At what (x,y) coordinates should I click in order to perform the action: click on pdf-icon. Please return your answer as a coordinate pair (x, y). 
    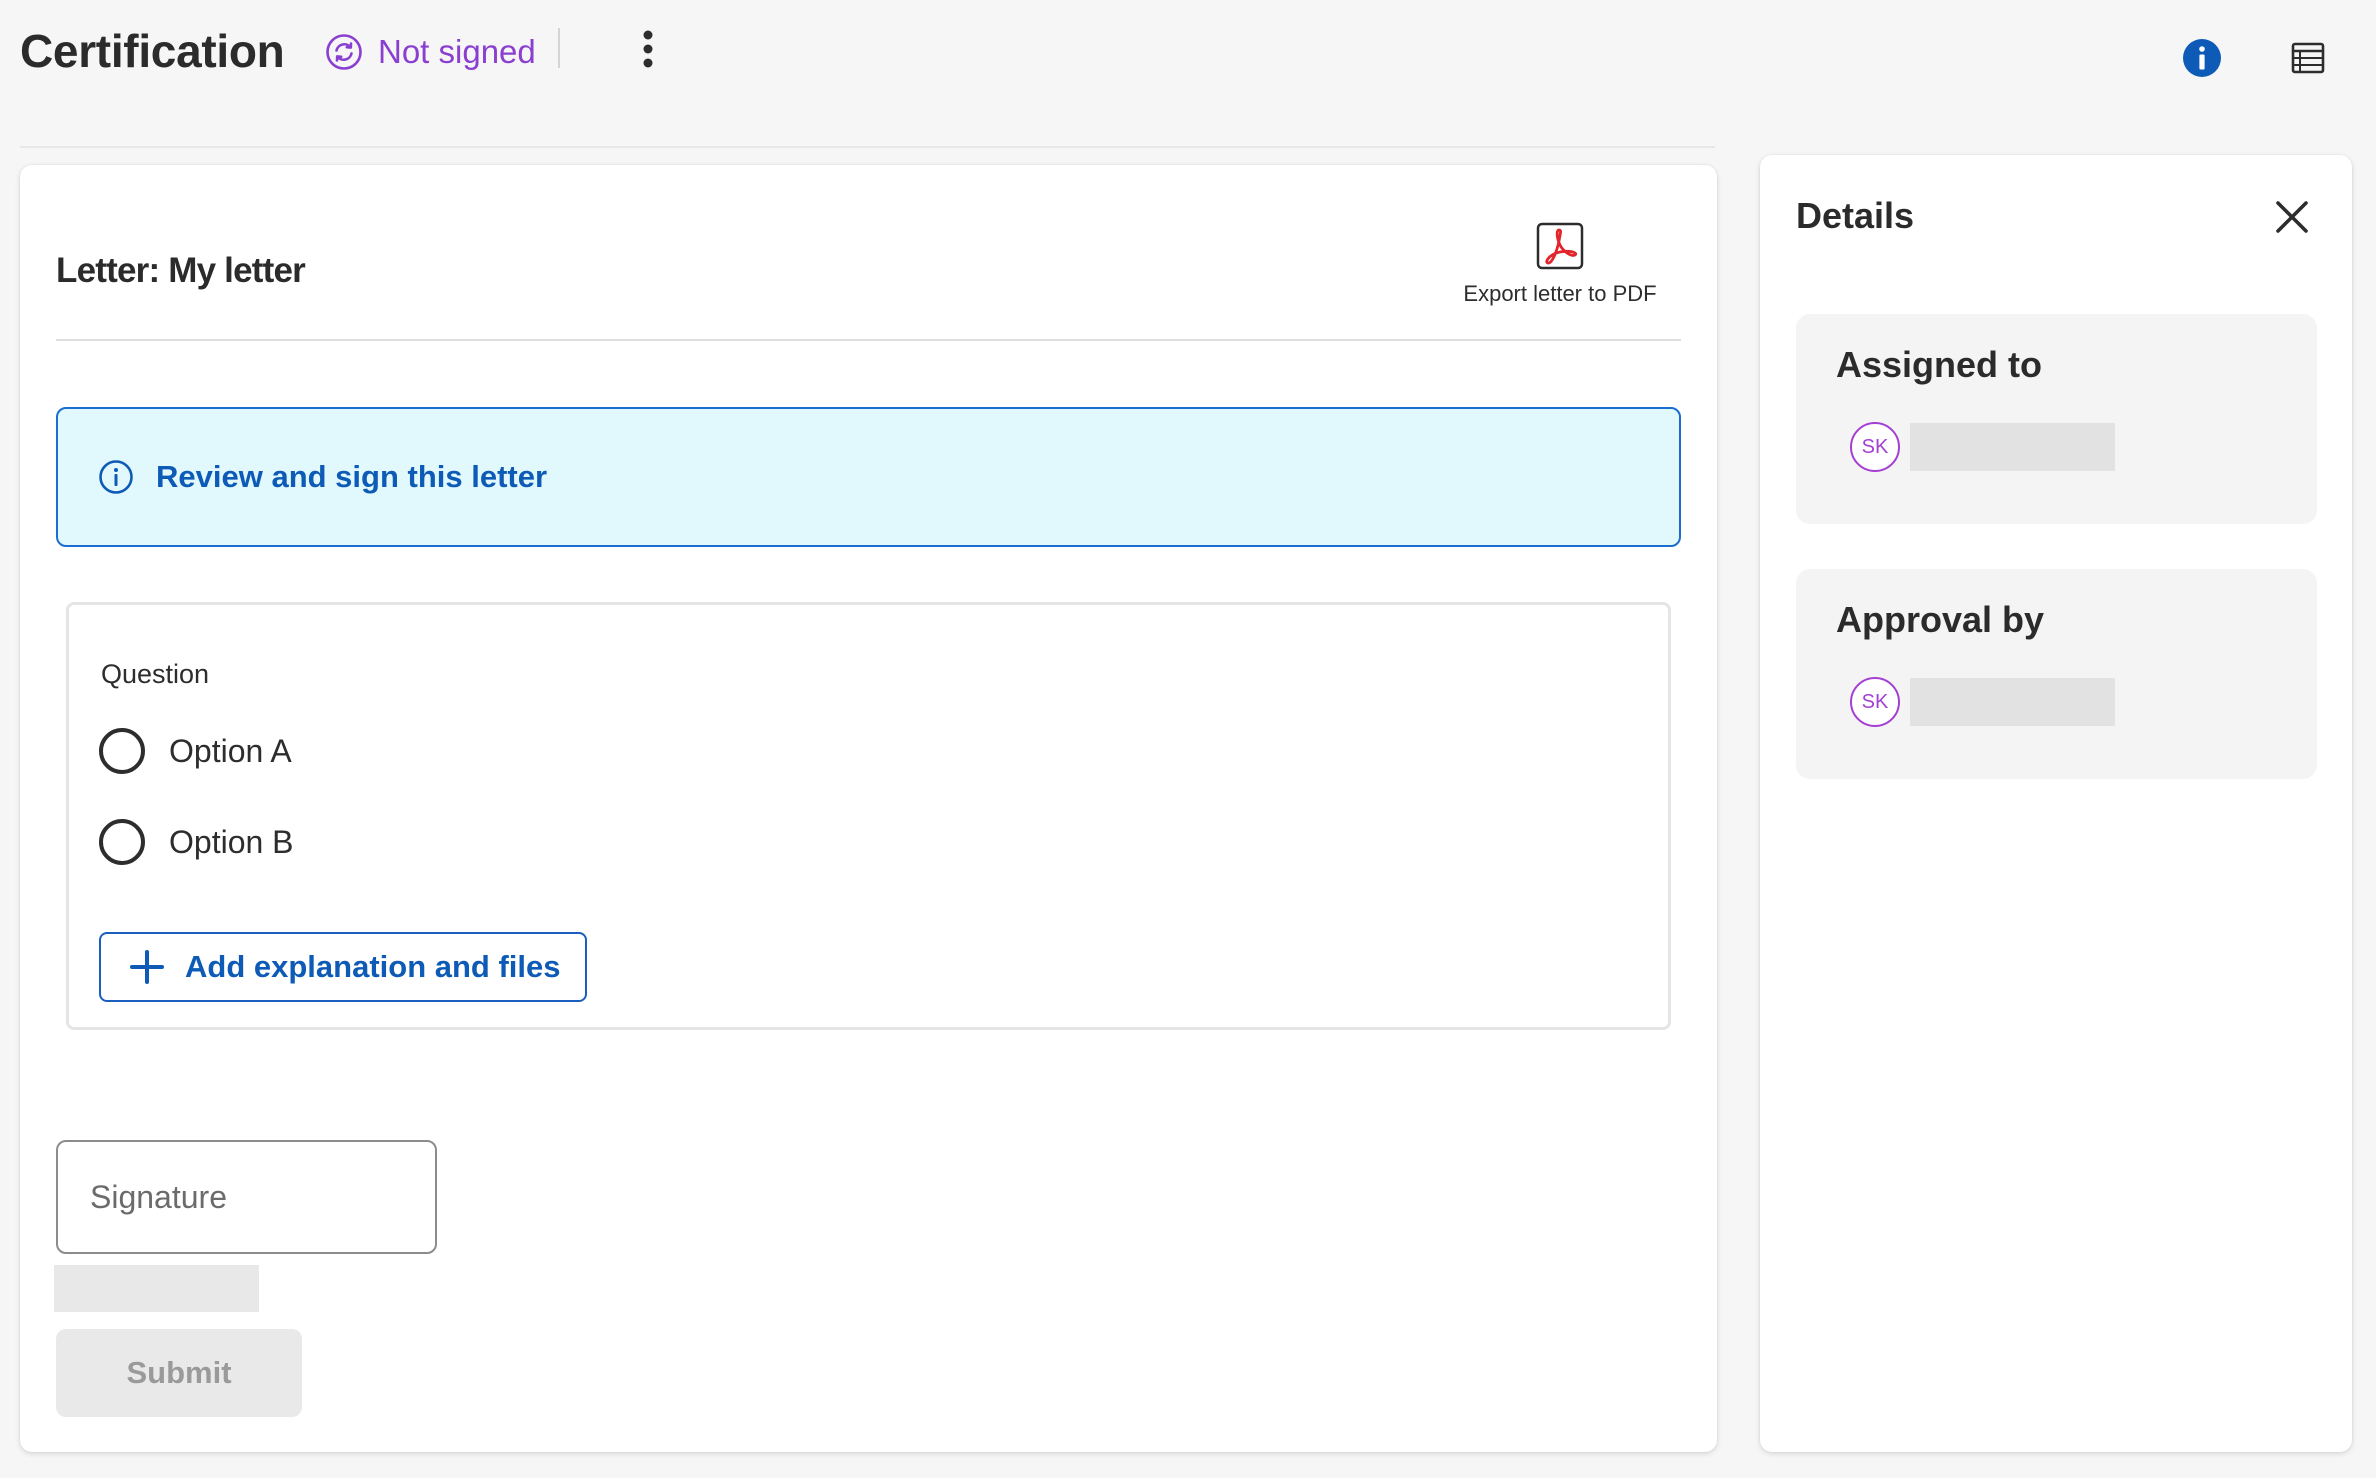
    Looking at the image, I should click on (1560, 246).